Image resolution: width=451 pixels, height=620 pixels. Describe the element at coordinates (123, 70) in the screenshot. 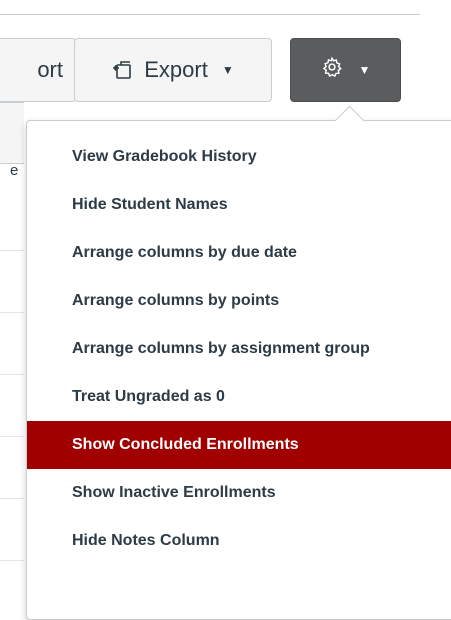

I see `export-icon` at that location.